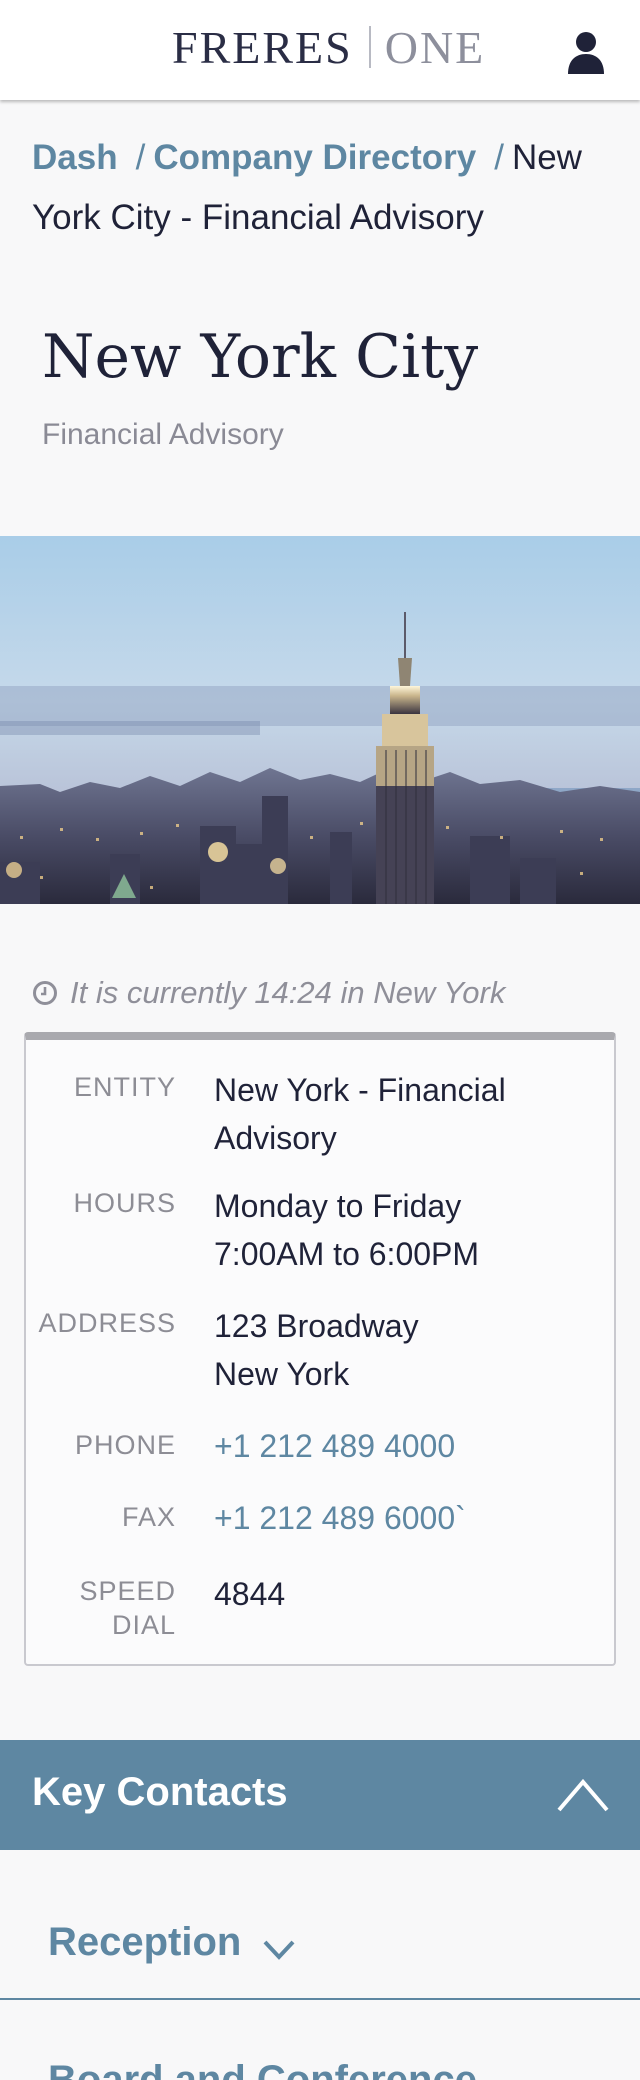  I want to click on contact-section-board-and-conference: Board and Conference, so click(320, 2062).